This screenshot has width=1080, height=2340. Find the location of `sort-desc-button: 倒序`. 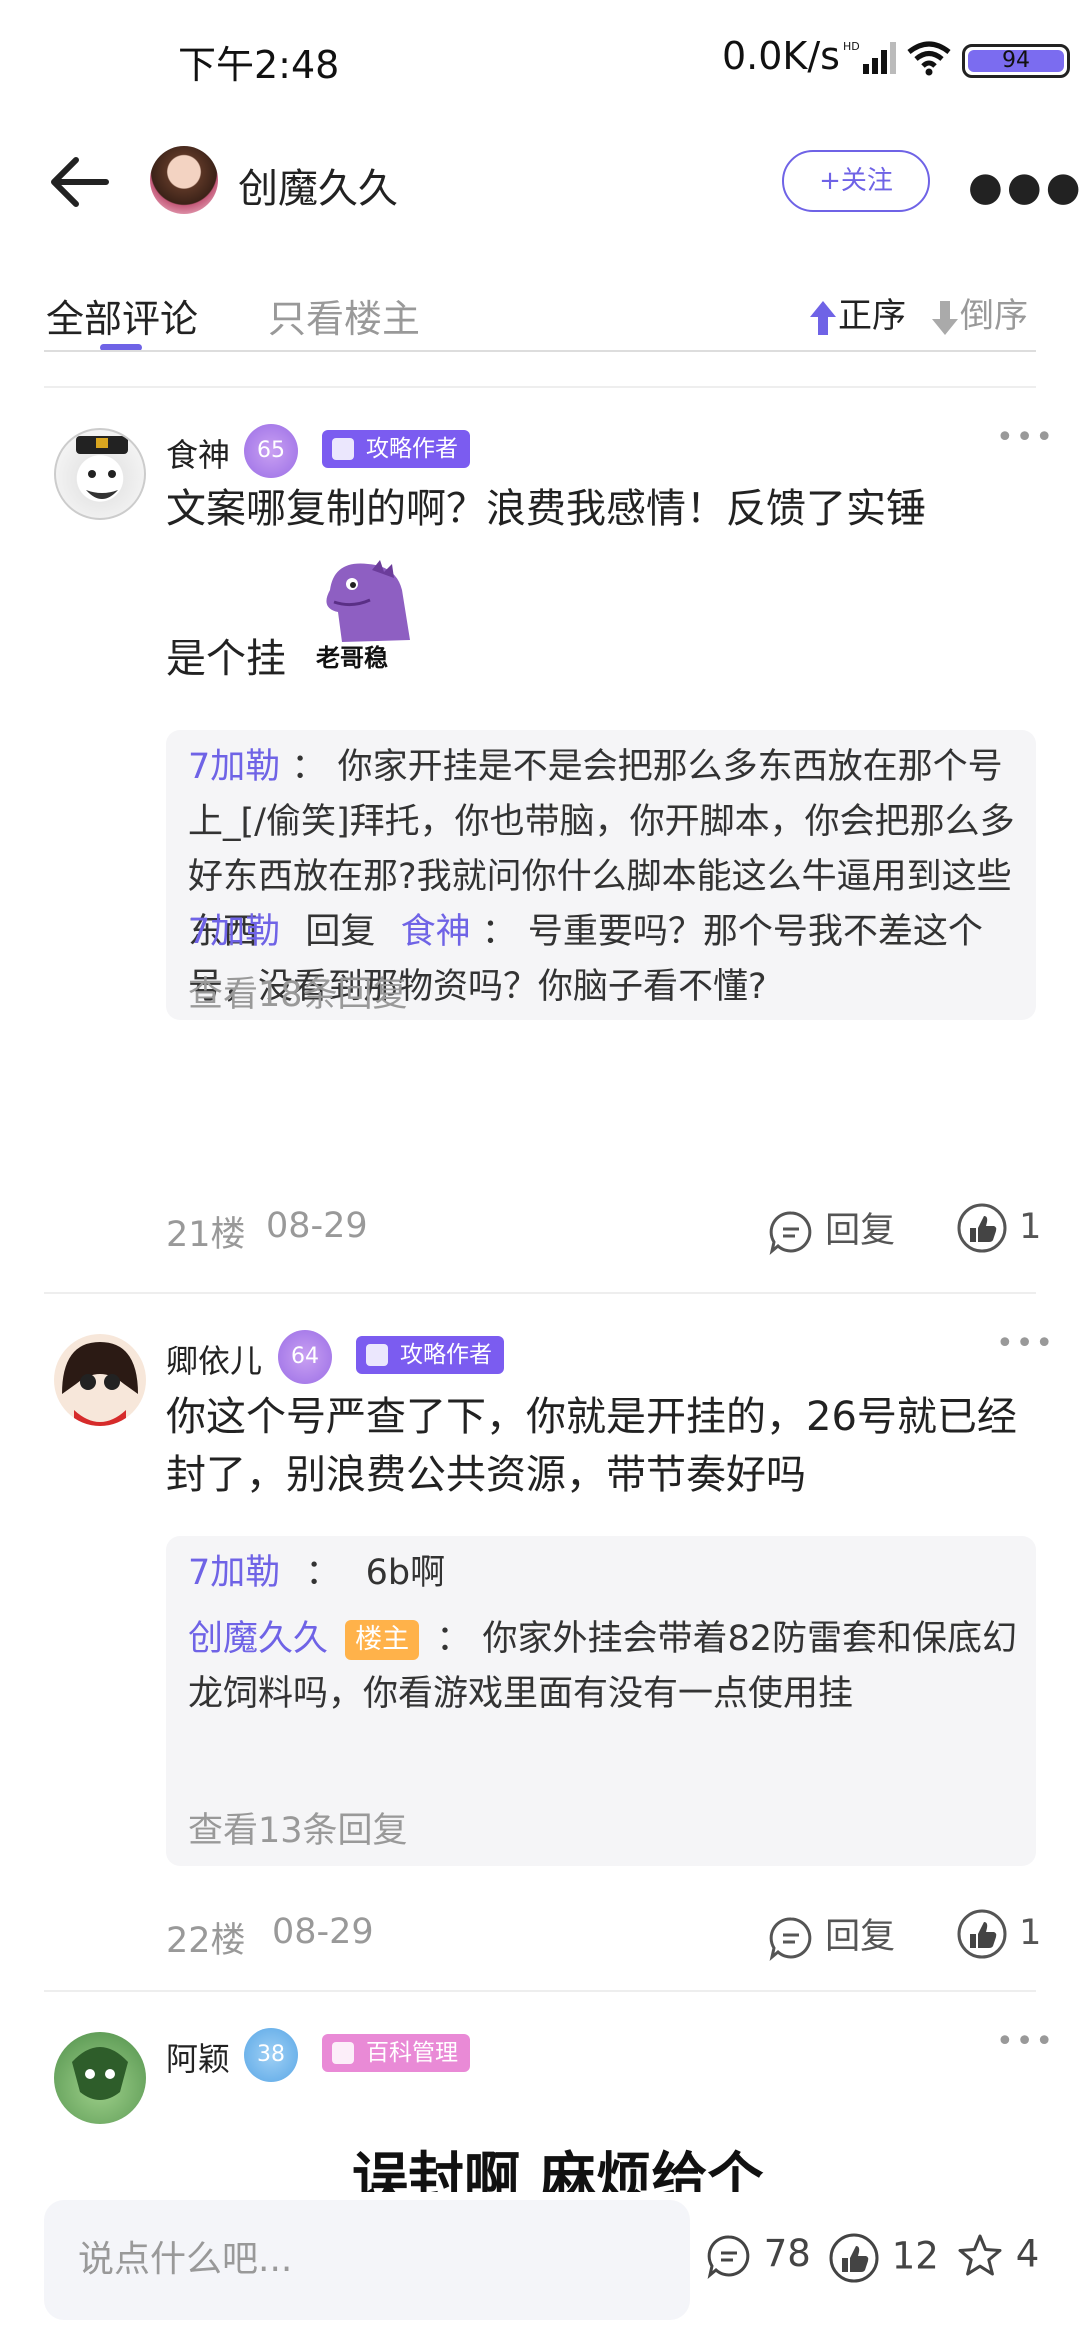

sort-desc-button: 倒序 is located at coordinates (979, 312).